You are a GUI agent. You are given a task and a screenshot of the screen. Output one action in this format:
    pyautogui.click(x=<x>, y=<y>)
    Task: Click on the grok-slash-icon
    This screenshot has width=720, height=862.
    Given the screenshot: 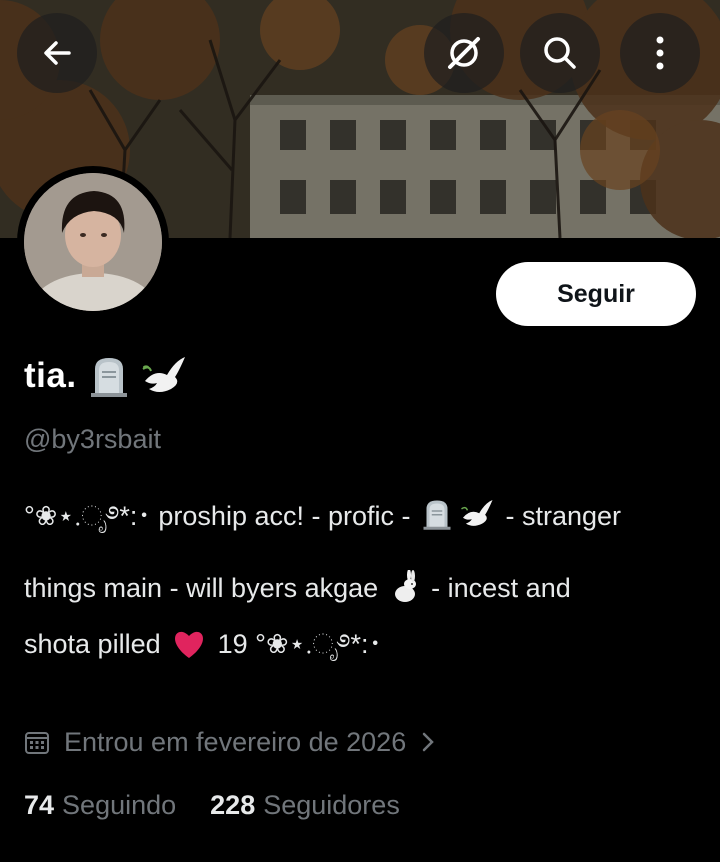 What is the action you would take?
    pyautogui.click(x=464, y=53)
    